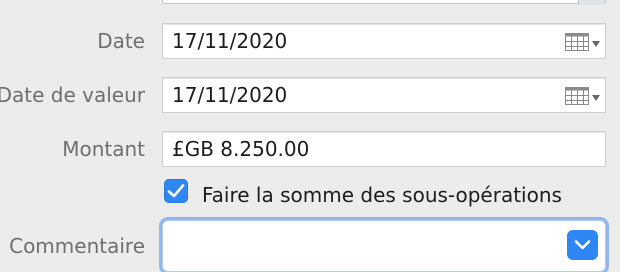 This screenshot has width=620, height=272. I want to click on date-field: 17/11/2020, so click(384, 41).